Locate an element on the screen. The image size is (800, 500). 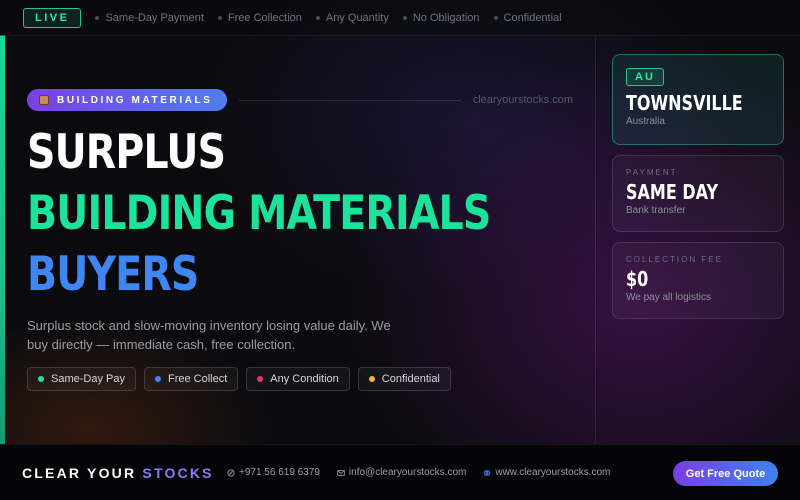
feature-chip-label: Confidential is located at coordinates (410, 379).